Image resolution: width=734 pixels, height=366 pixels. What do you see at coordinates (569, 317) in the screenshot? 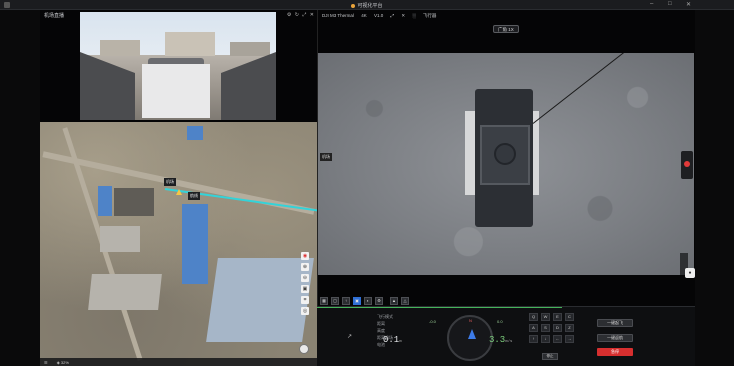
I see `key-c: C` at bounding box center [569, 317].